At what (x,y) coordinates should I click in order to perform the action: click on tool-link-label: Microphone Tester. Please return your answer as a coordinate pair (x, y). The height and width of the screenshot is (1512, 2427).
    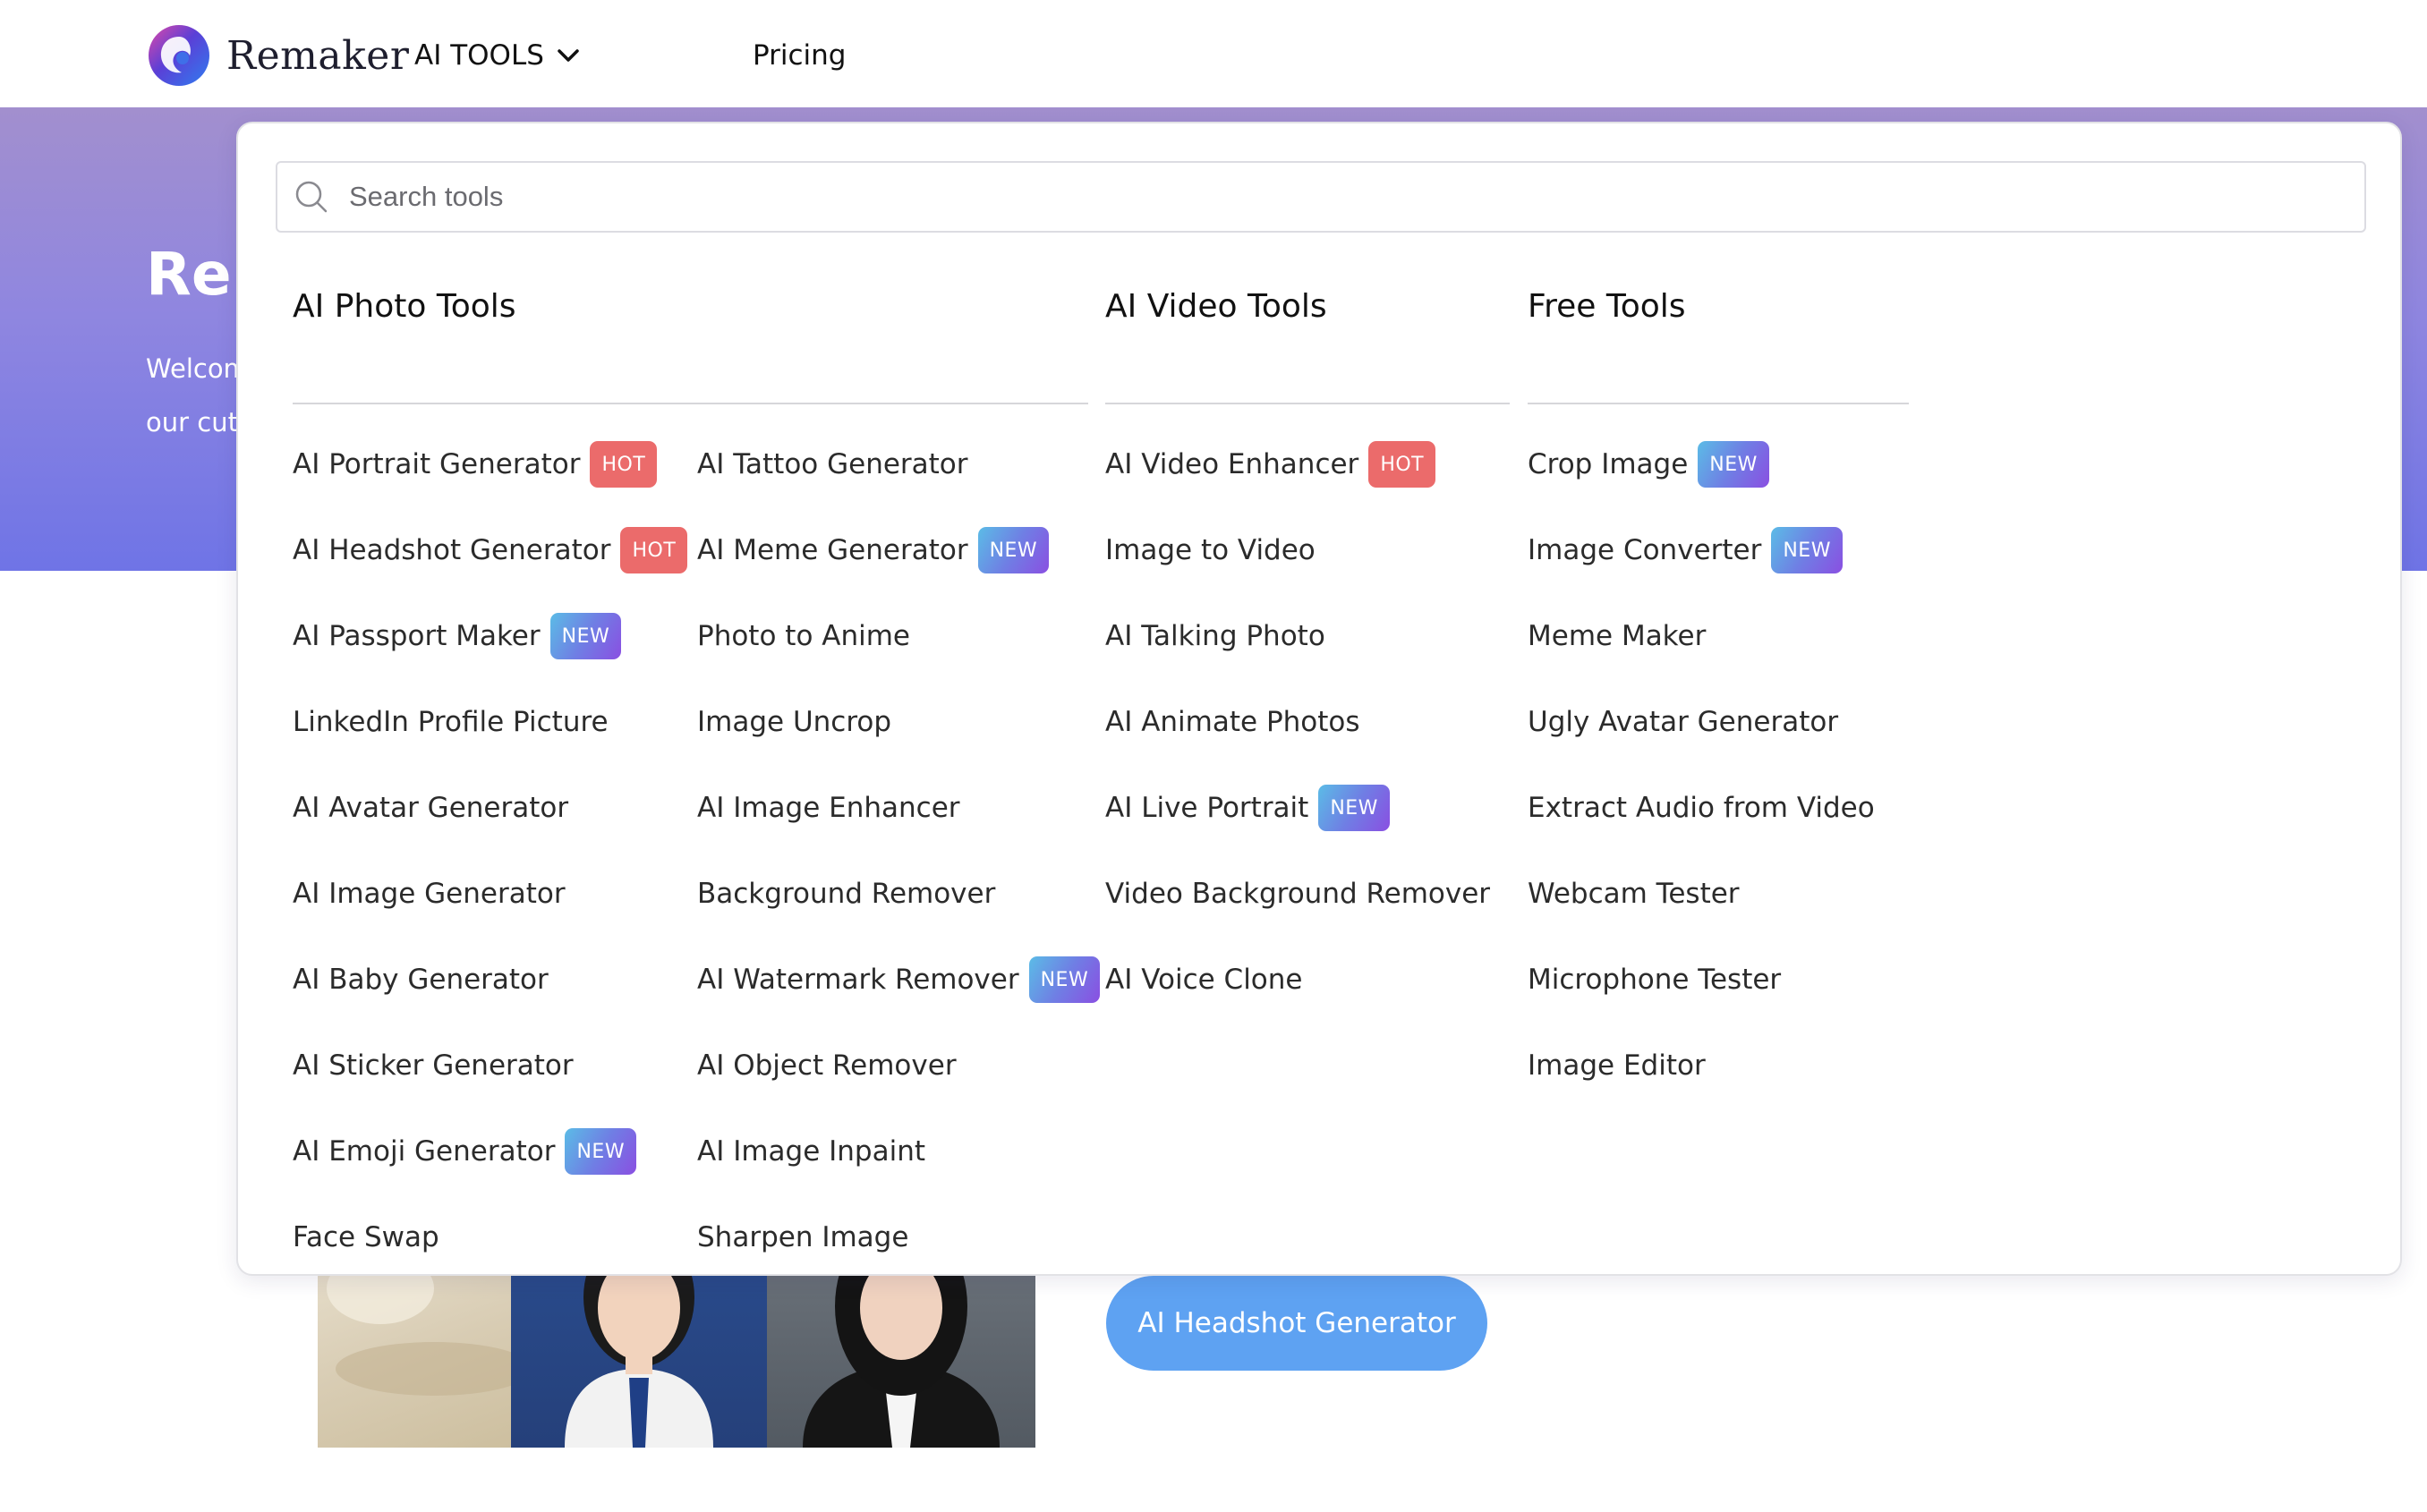
    Looking at the image, I should click on (1655, 980).